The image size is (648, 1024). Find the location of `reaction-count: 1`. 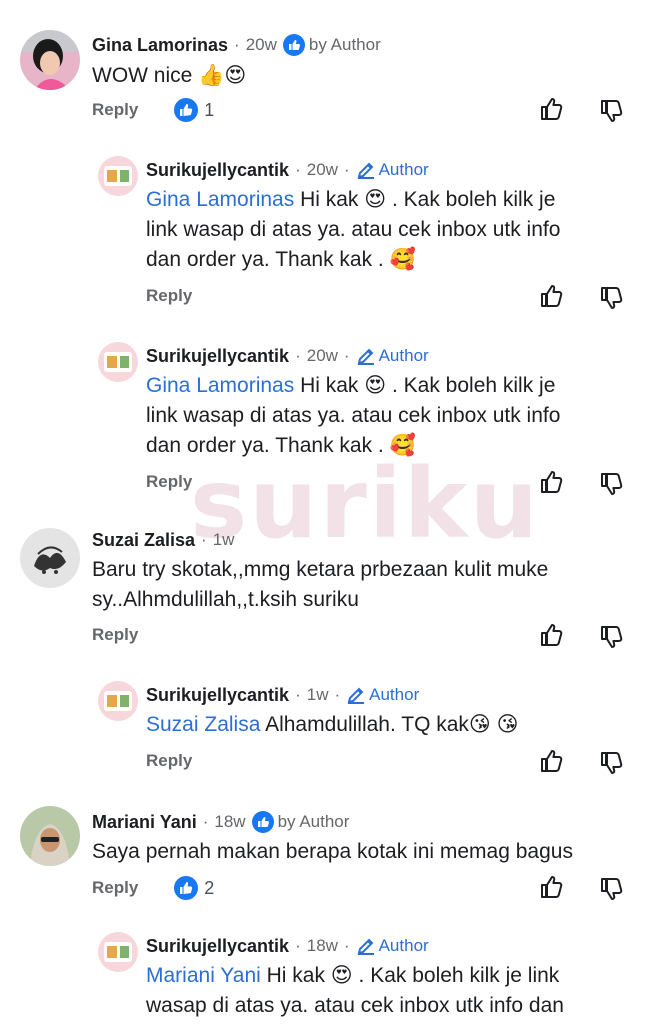

reaction-count: 1 is located at coordinates (194, 110).